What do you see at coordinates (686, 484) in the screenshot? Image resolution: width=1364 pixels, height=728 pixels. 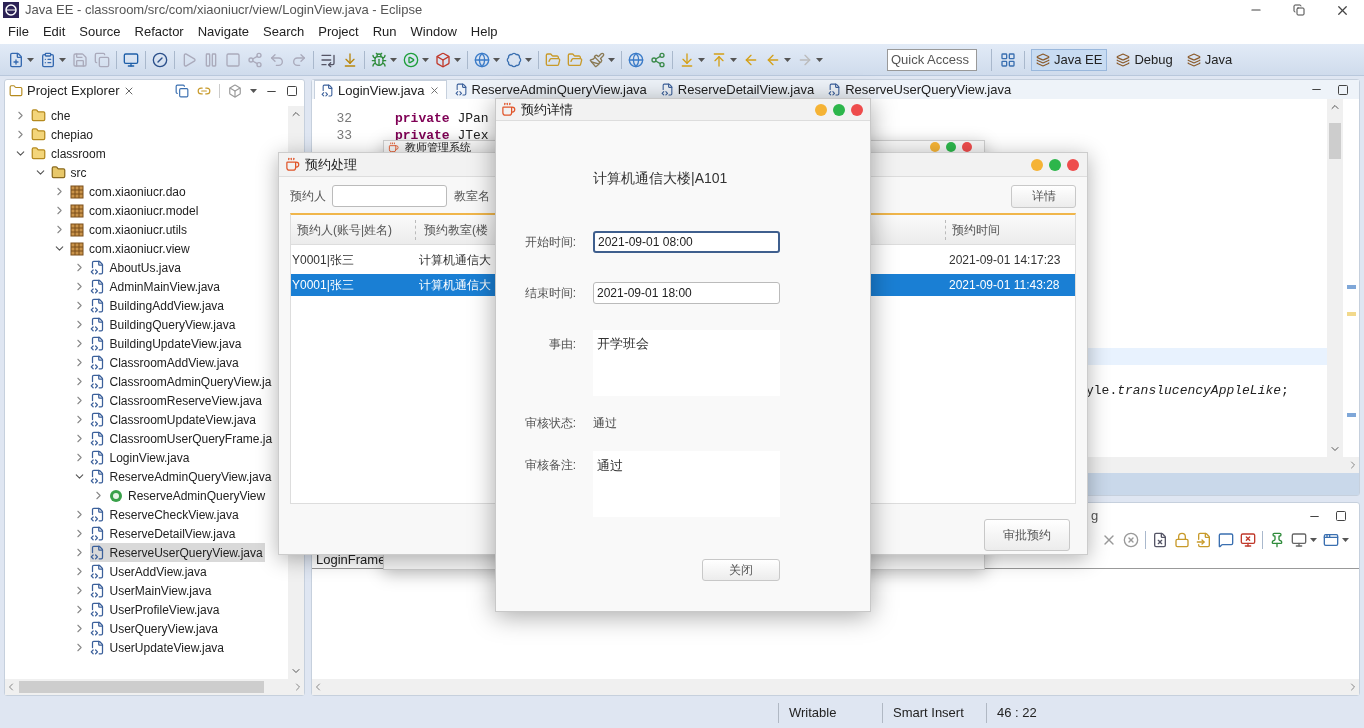 I see `remark-field: 通过` at bounding box center [686, 484].